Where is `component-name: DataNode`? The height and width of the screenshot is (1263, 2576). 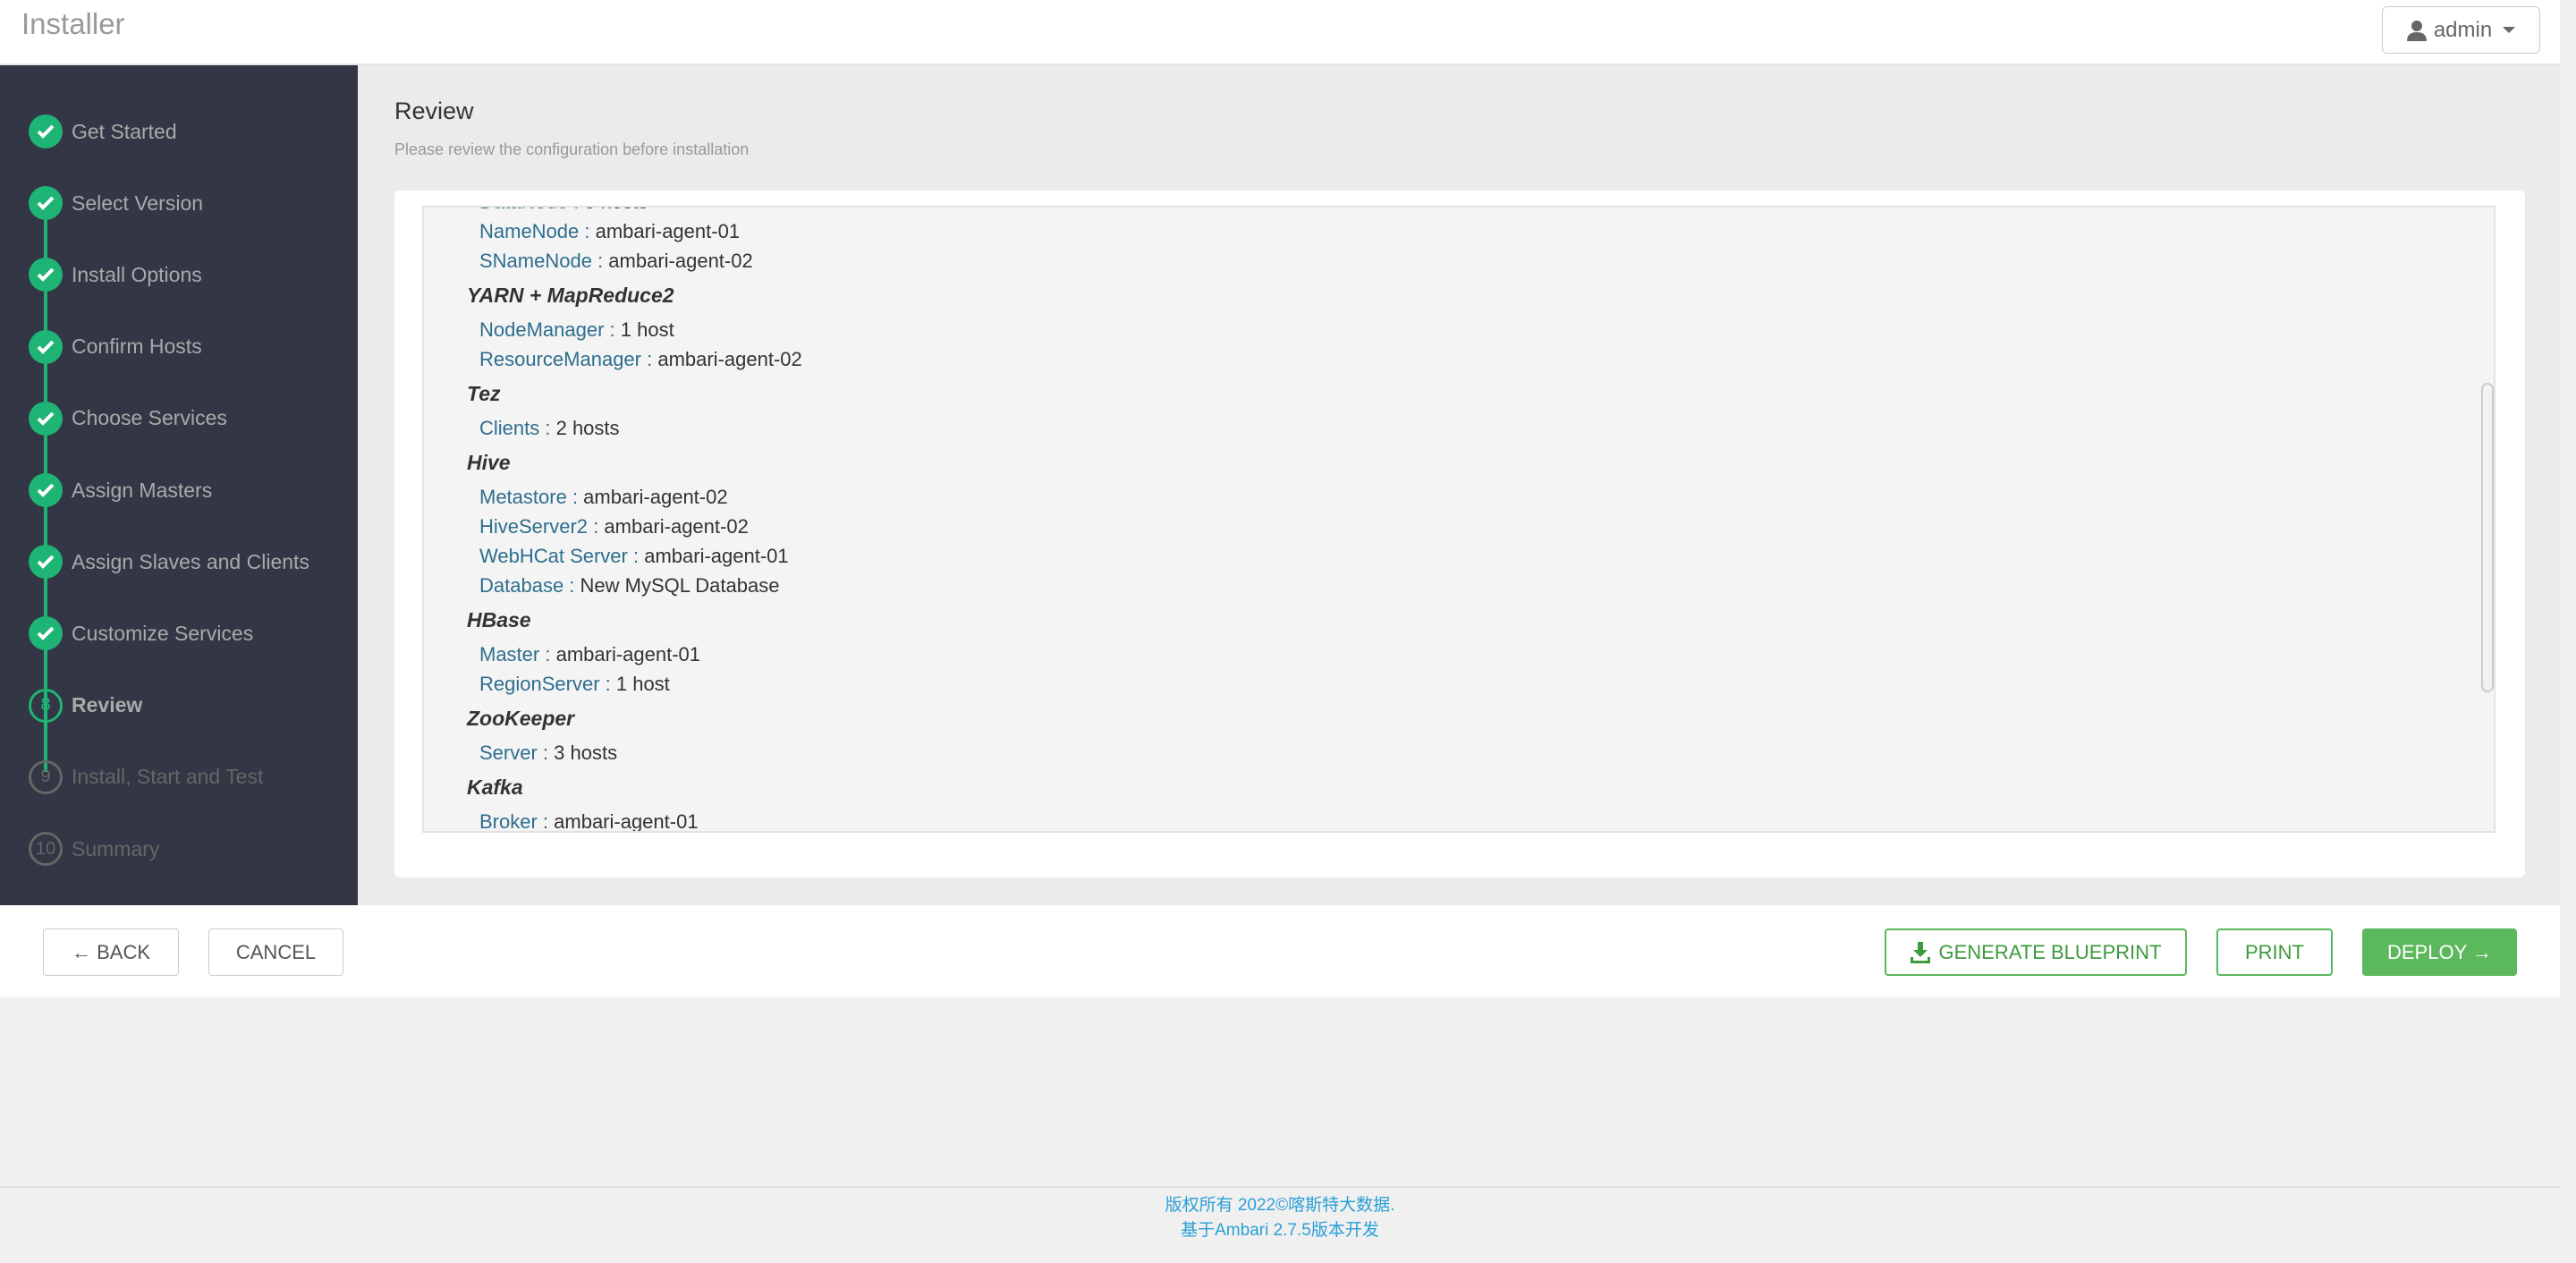 component-name: DataNode is located at coordinates (523, 210).